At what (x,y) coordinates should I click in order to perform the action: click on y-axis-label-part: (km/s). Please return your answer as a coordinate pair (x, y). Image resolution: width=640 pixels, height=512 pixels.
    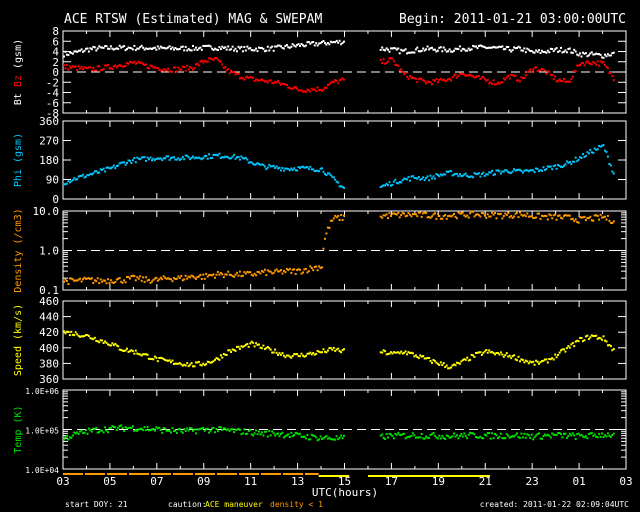
    Looking at the image, I should click on (18, 325).